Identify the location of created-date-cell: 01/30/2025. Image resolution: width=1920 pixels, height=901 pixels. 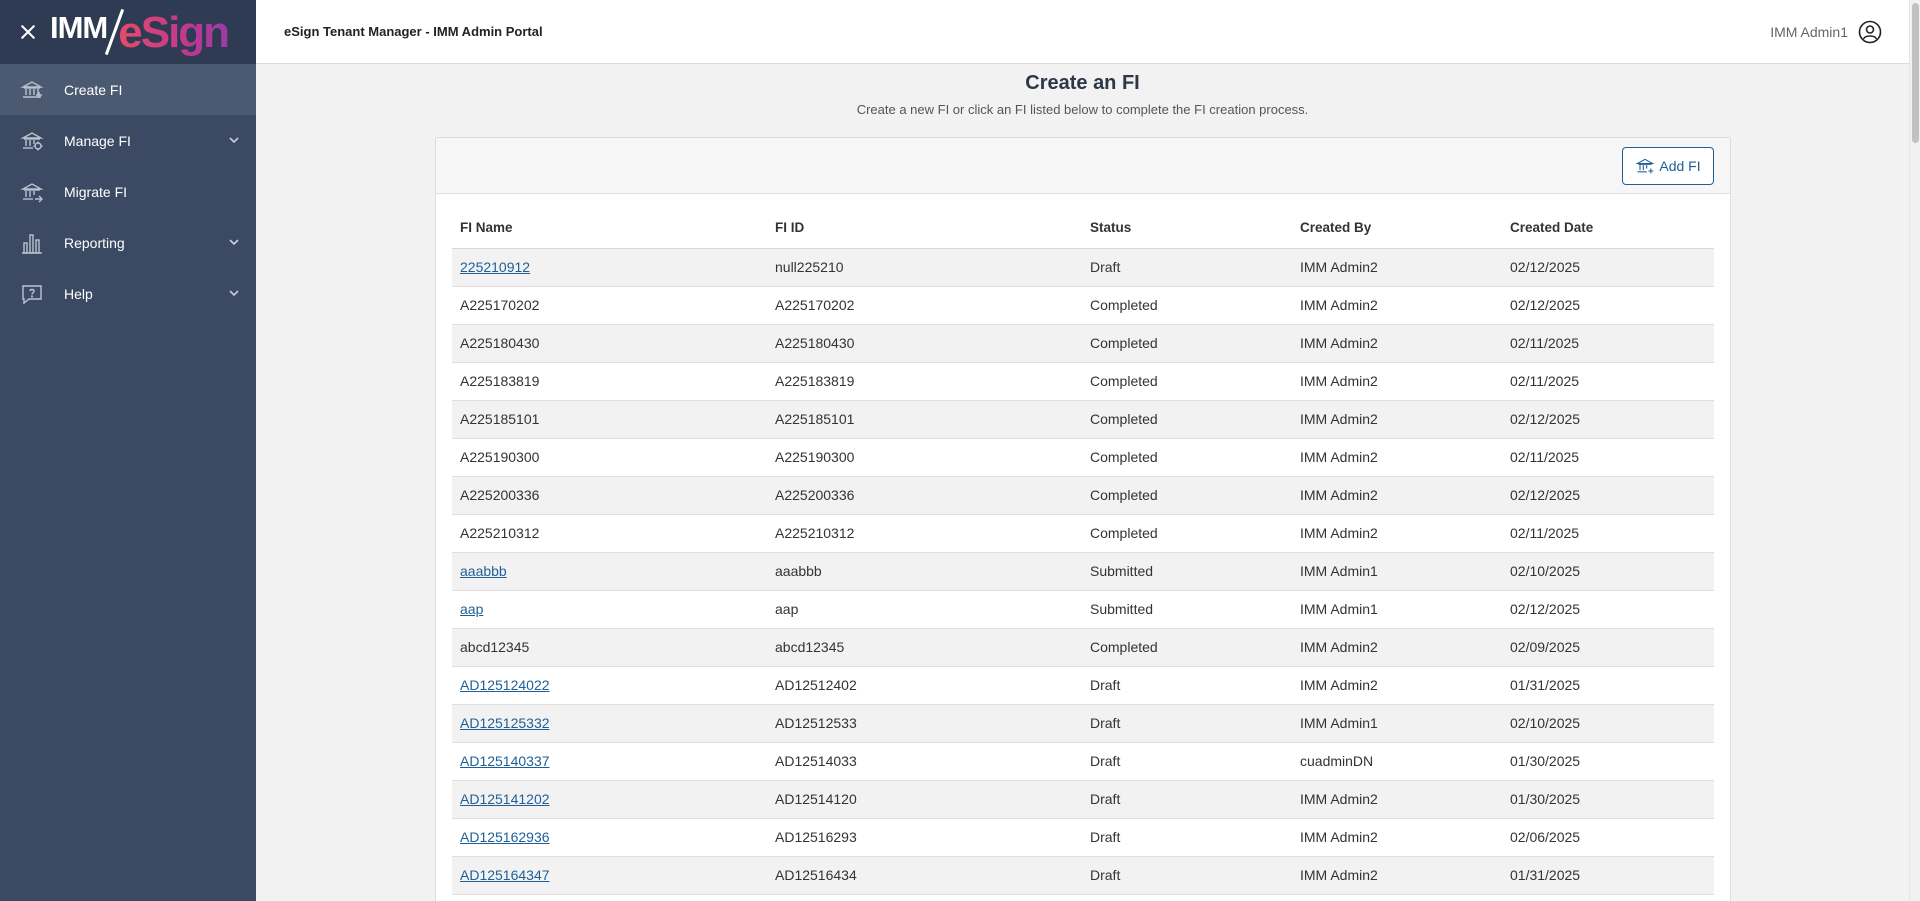
(1608, 799).